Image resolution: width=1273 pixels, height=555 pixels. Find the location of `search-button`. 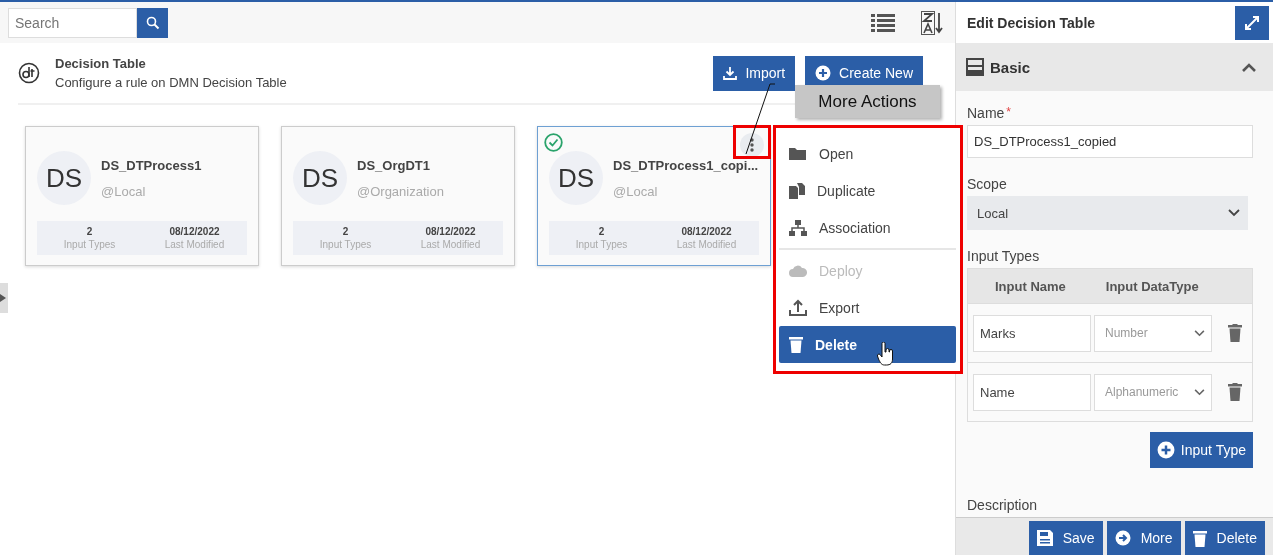

search-button is located at coordinates (152, 22).